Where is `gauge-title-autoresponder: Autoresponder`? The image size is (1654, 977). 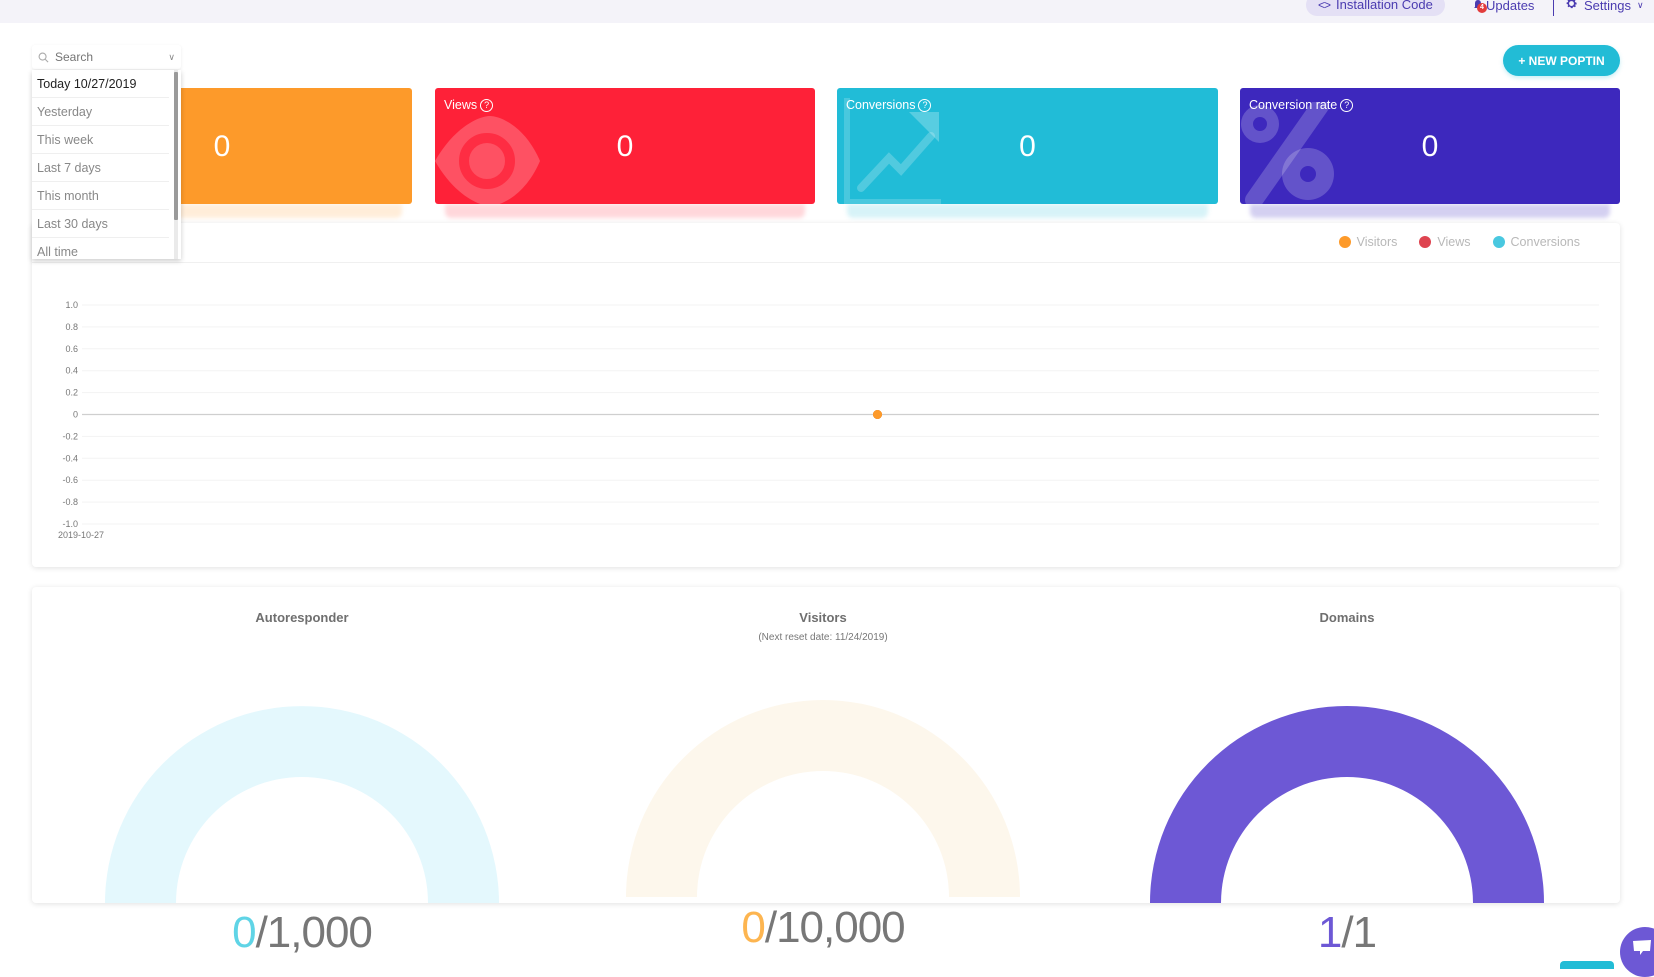 gauge-title-autoresponder: Autoresponder is located at coordinates (302, 617).